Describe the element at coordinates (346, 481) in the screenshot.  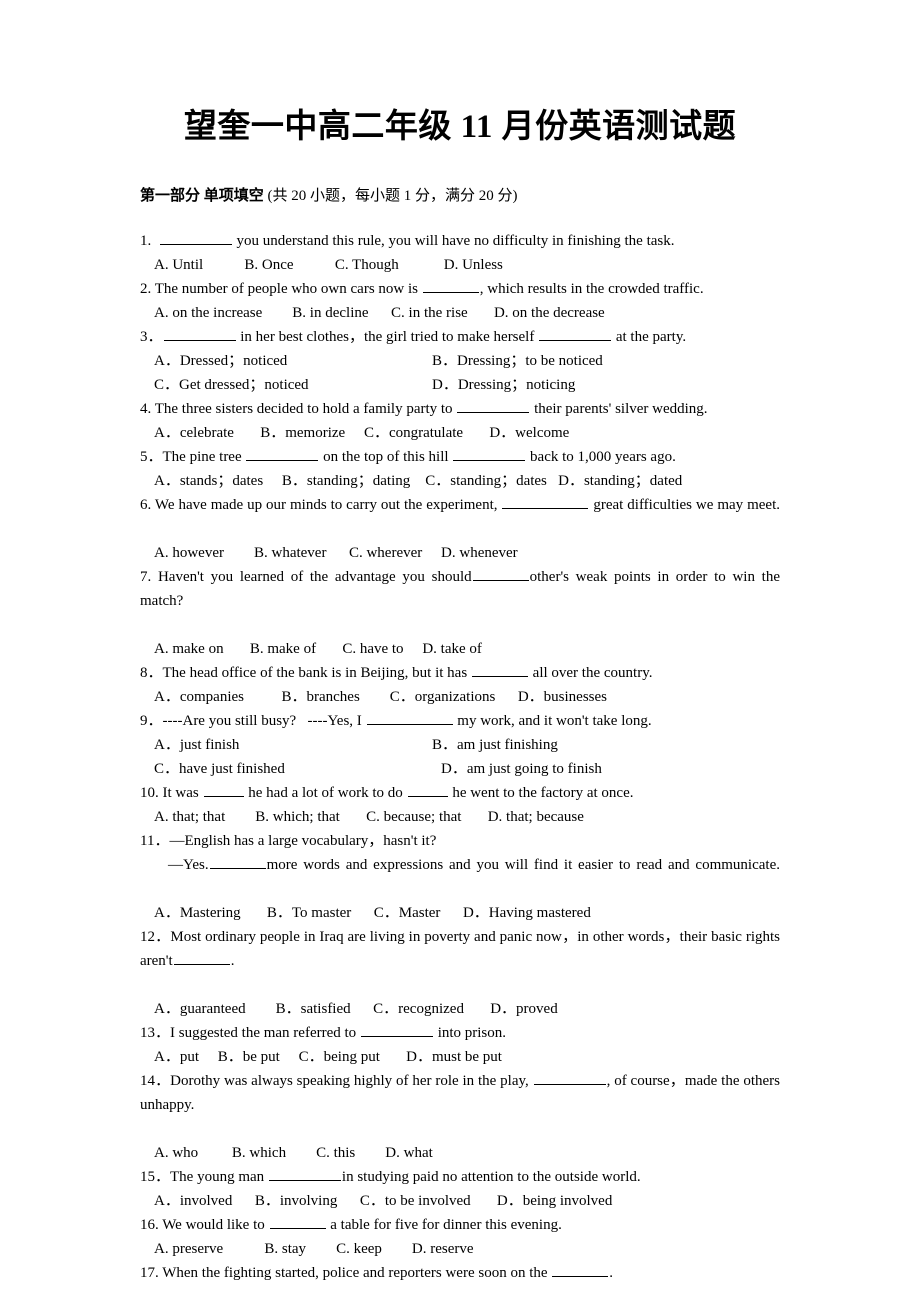
I see `option-b: B．standing；dating` at that location.